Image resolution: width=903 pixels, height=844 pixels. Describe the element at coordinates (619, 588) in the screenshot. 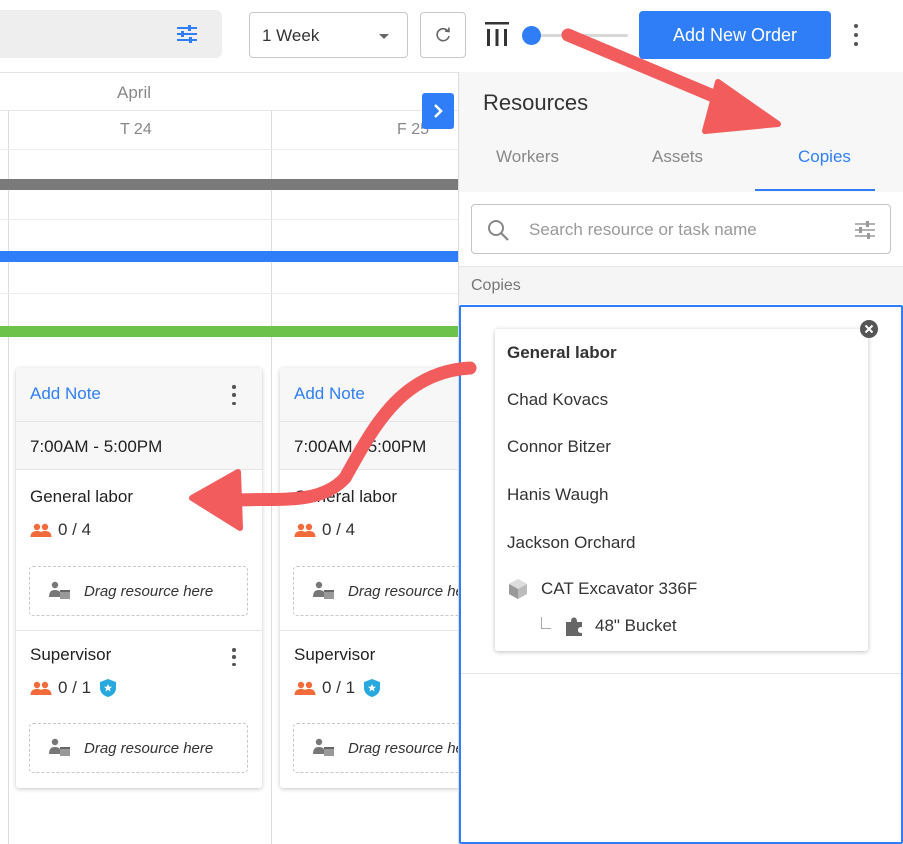

I see `asset-name: CAT Excavator 336F` at that location.